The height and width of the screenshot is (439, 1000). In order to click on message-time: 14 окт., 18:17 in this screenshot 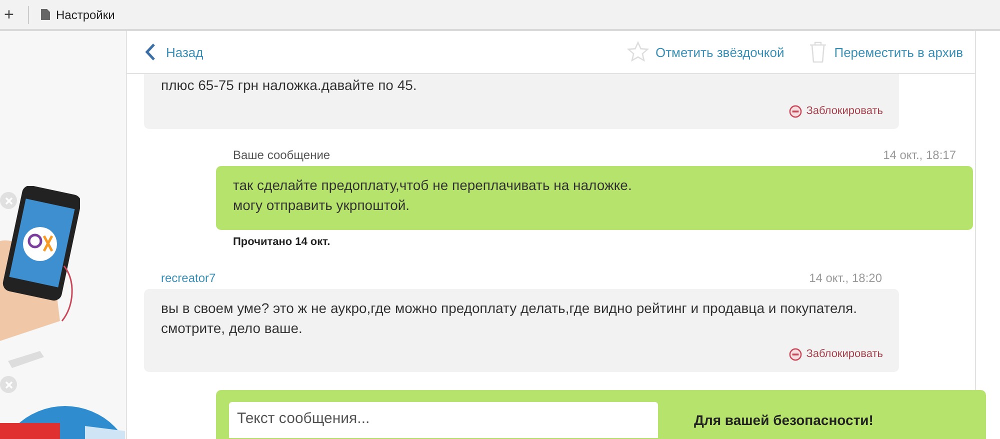, I will do `click(919, 155)`.